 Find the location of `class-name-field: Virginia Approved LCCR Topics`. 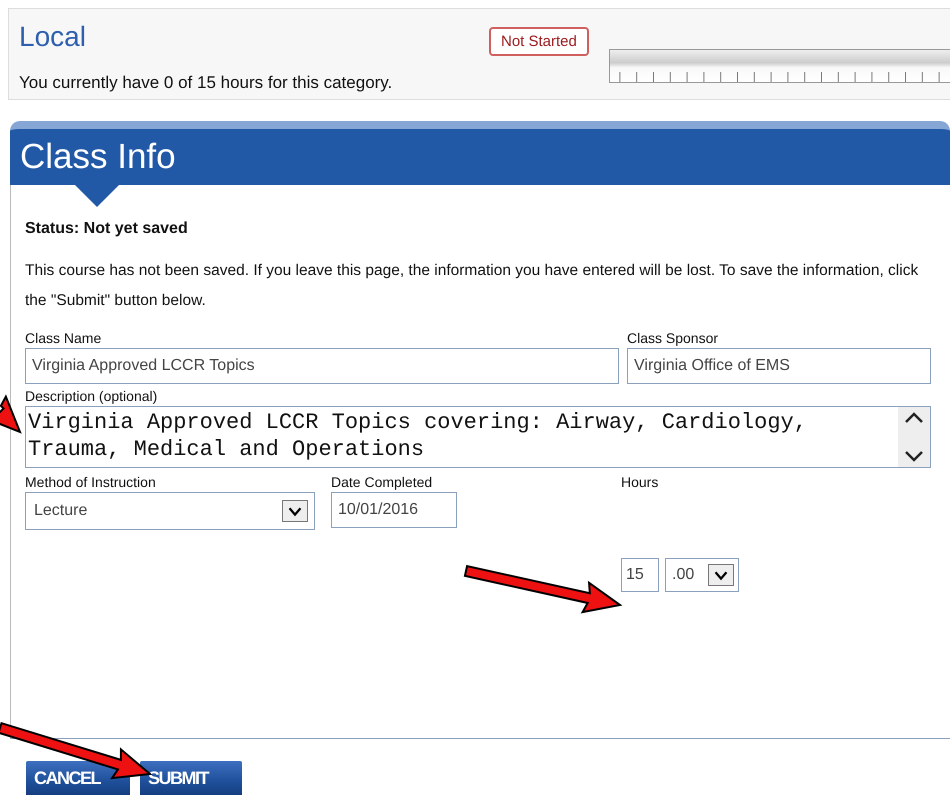

class-name-field: Virginia Approved LCCR Topics is located at coordinates (322, 366).